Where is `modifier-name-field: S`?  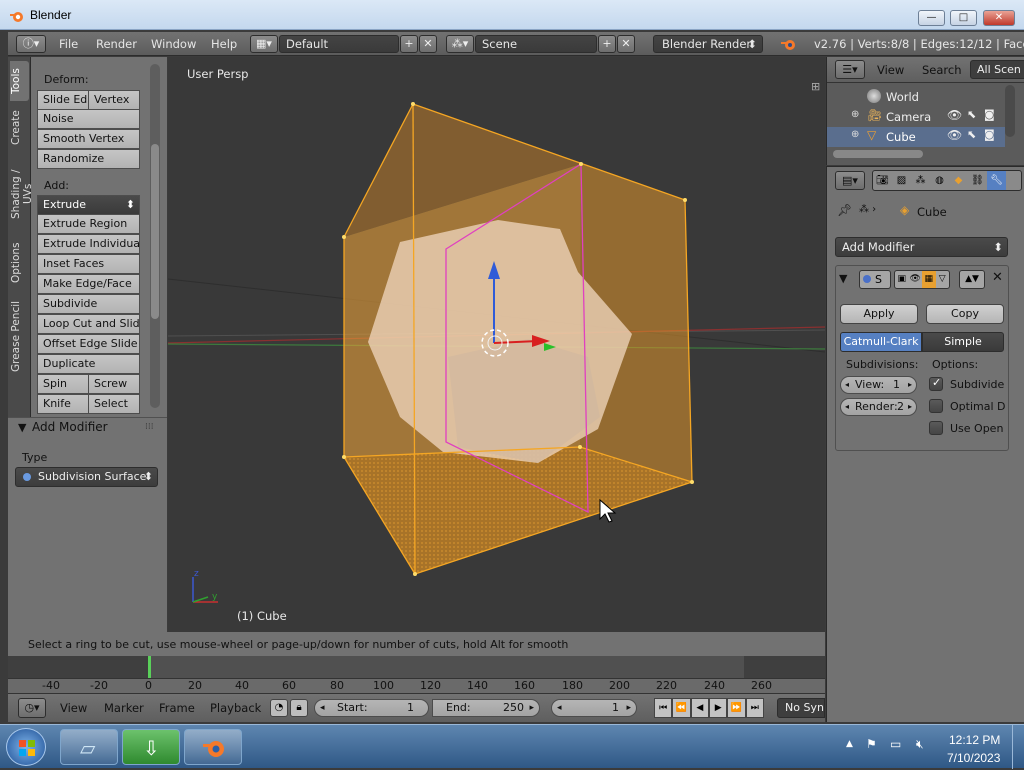
modifier-name-field: S is located at coordinates (875, 279).